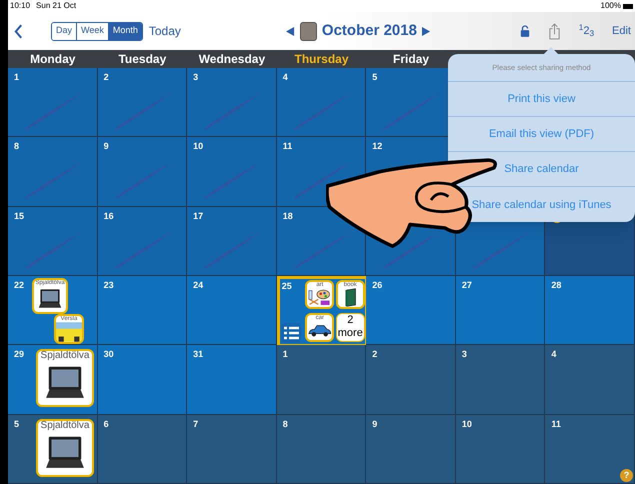 This screenshot has height=484, width=635. I want to click on status-time: 10:10, so click(20, 6).